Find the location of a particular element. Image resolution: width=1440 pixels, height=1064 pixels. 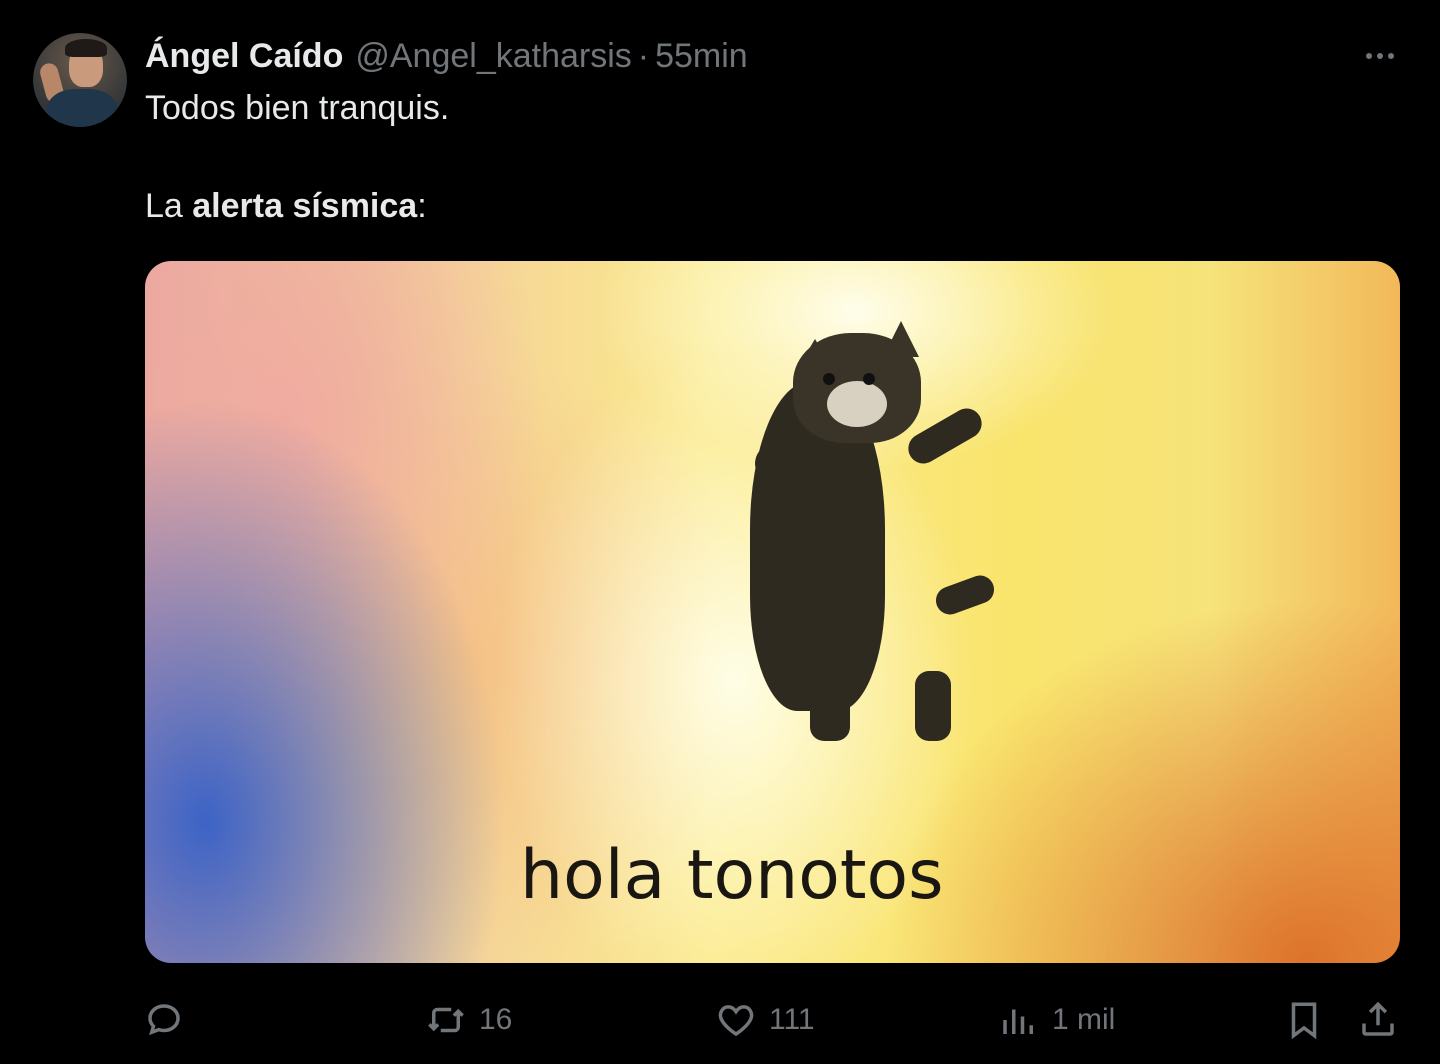

media-caption: hola tonotos is located at coordinates (732, 875).